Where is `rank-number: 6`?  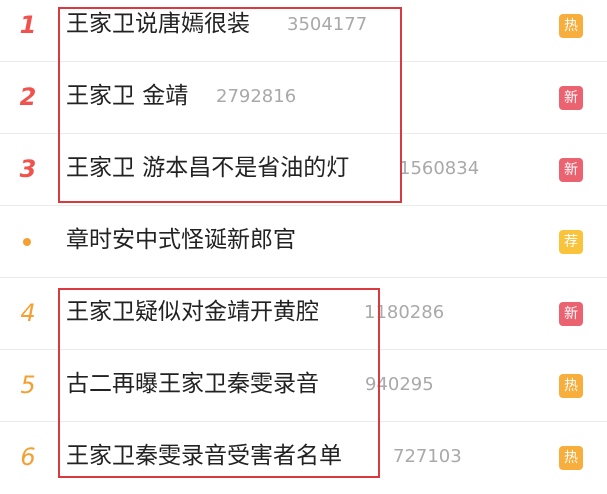 rank-number: 6 is located at coordinates (28, 457).